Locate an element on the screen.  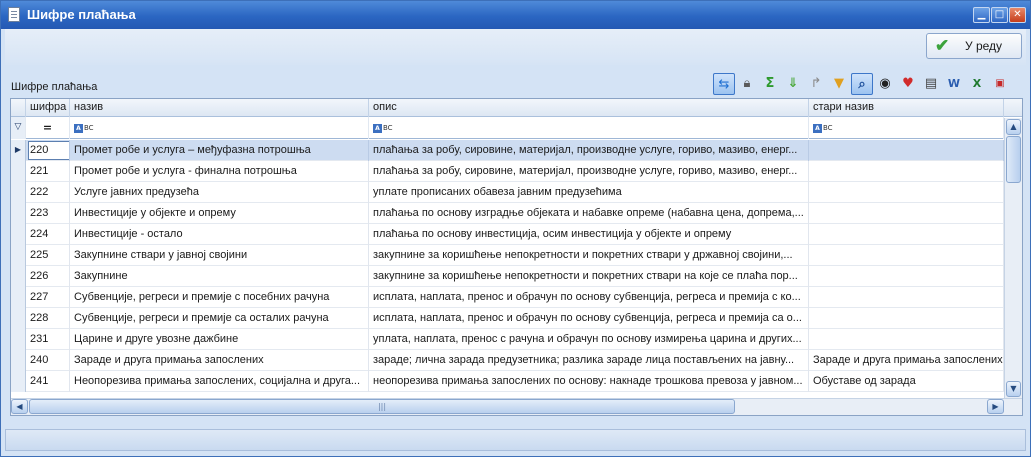
scroll-up-button: ▲ is located at coordinates (1013, 127).